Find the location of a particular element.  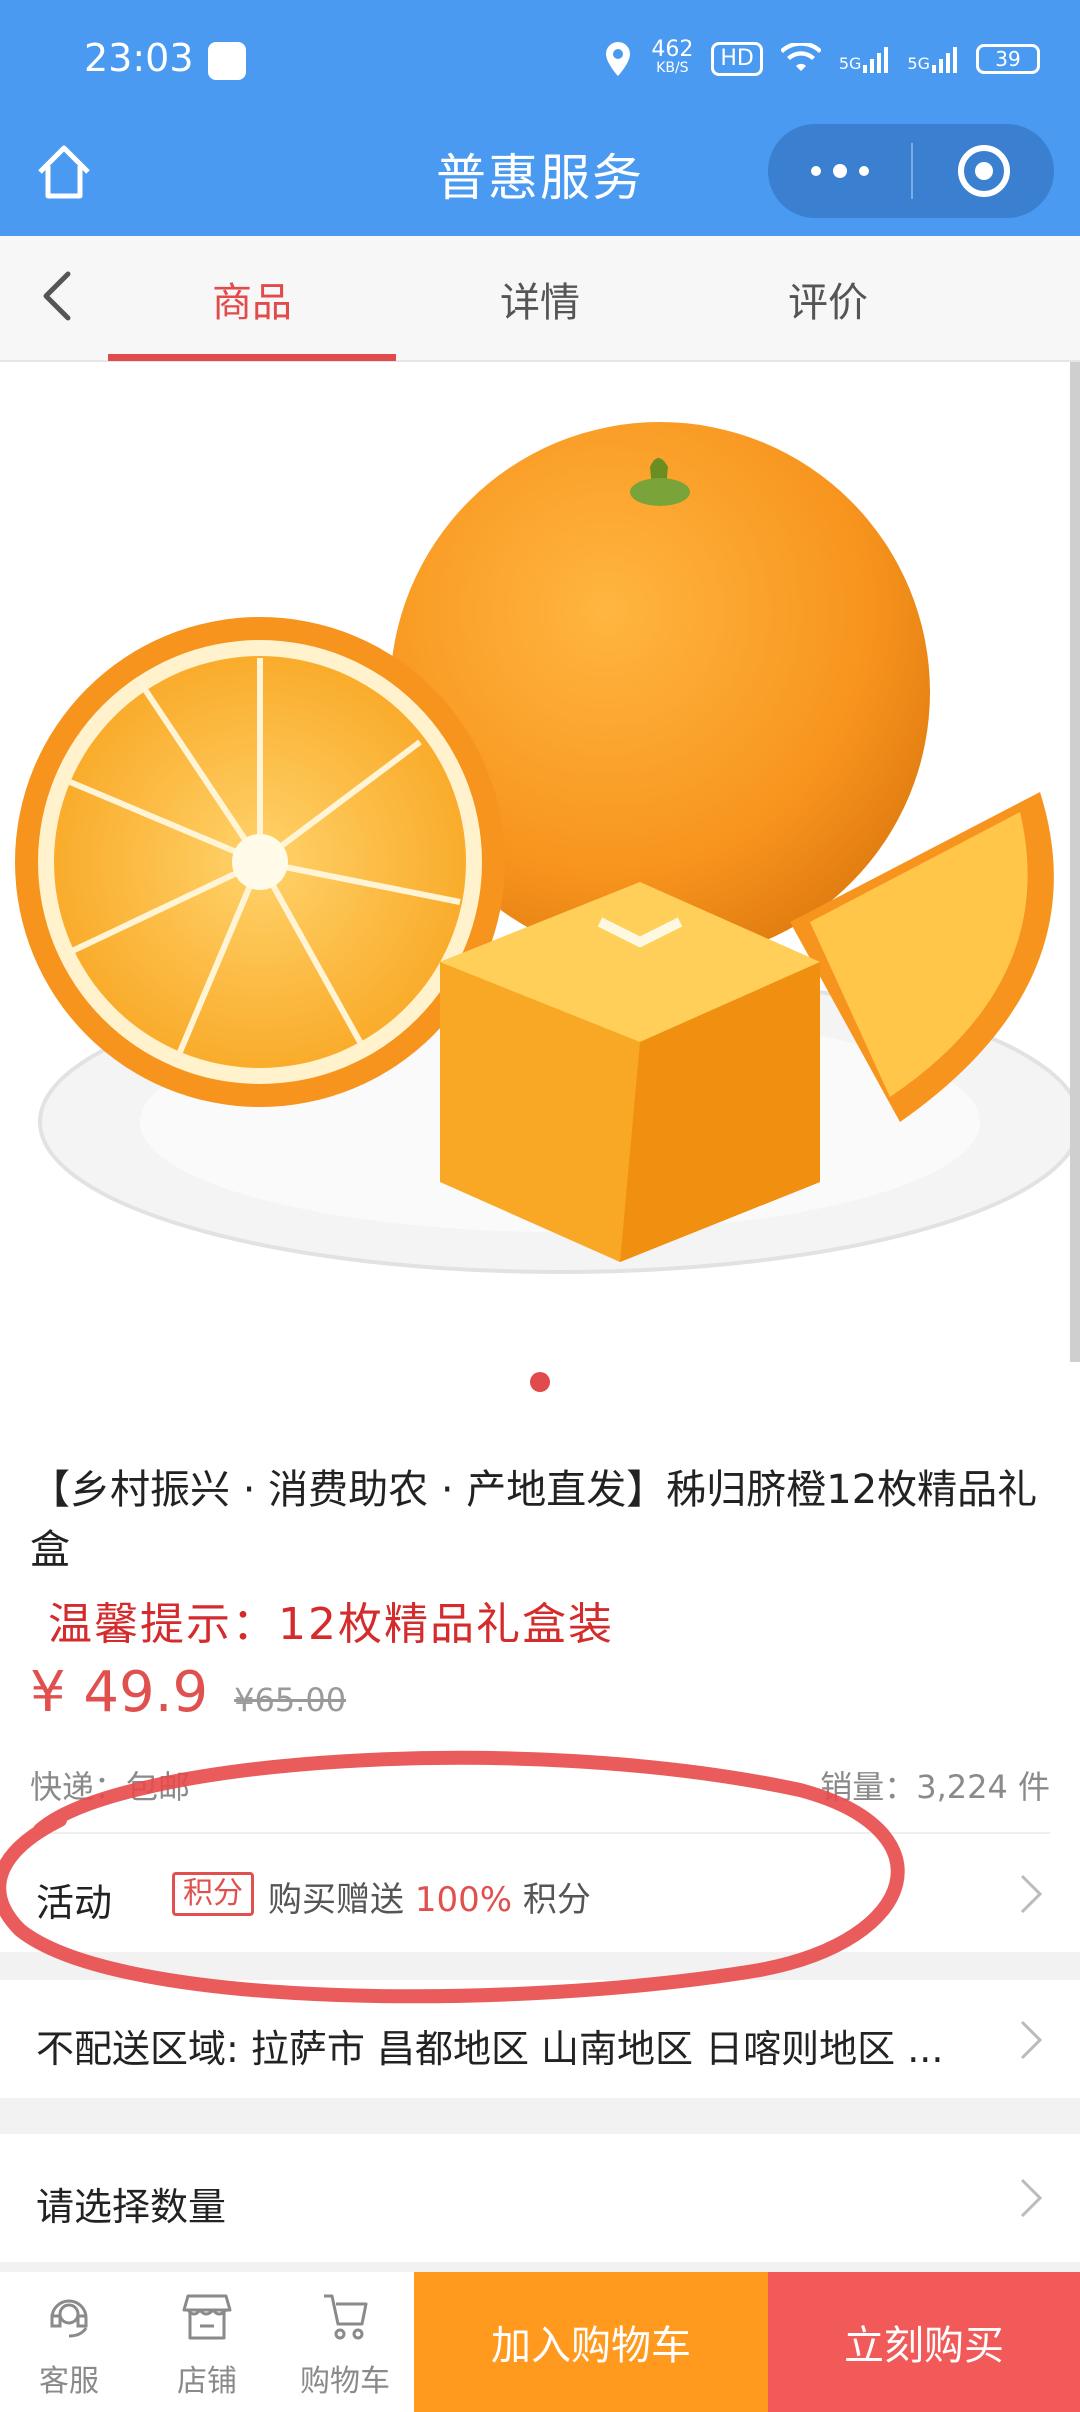

shop-label: 店铺 is located at coordinates (207, 2381).